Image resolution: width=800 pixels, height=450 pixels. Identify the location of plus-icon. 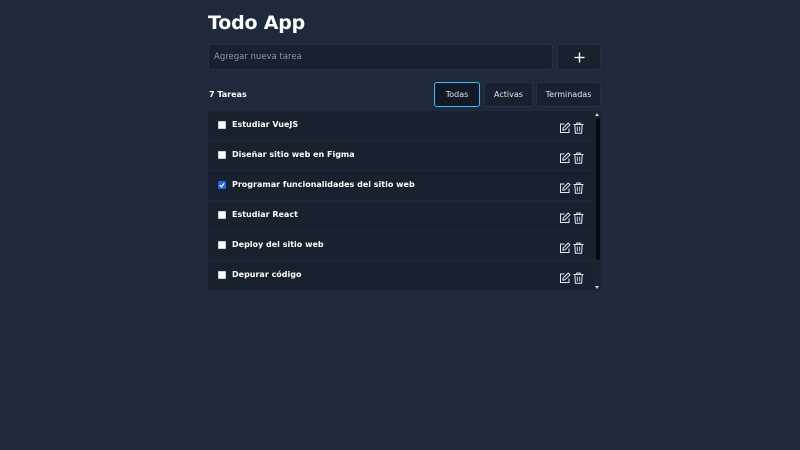
(579, 57).